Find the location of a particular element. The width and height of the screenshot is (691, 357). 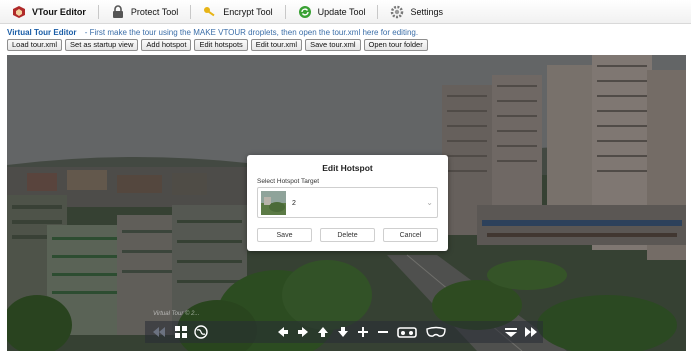

vtour-logo-icon is located at coordinates (19, 11).